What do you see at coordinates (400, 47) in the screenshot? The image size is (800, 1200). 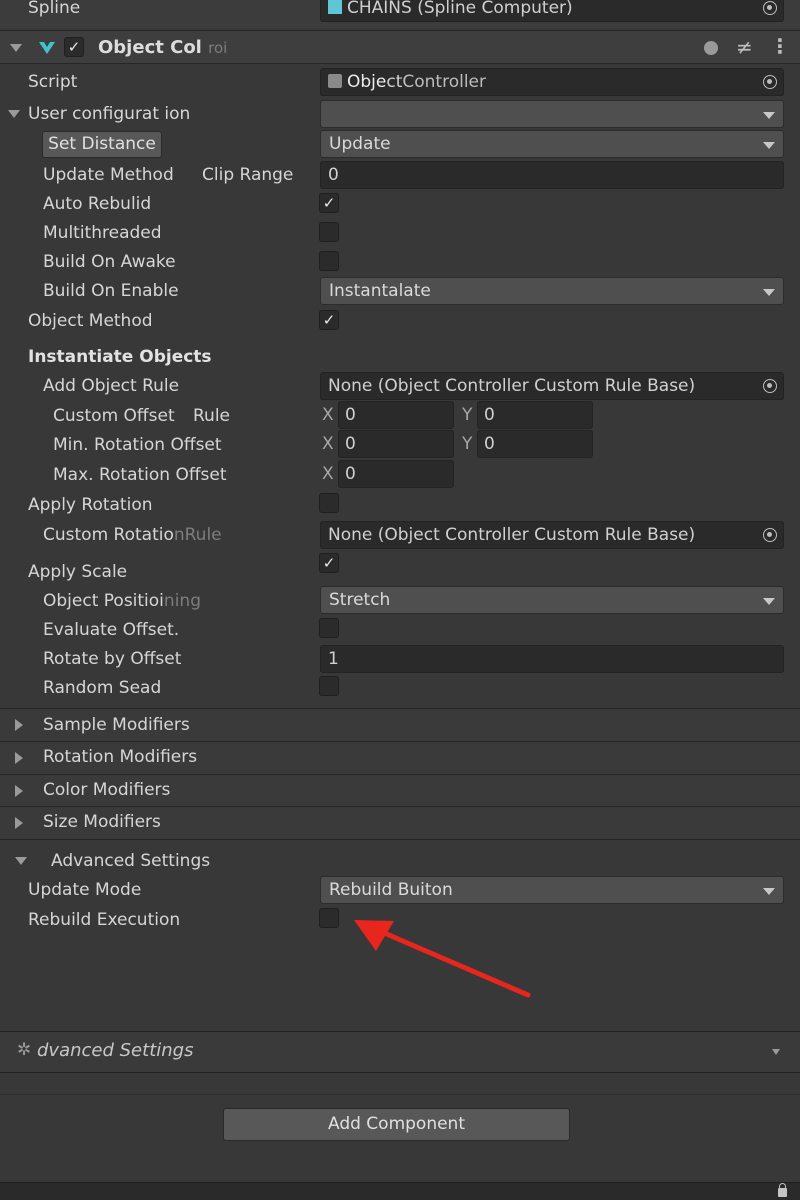 I see `component-header: ✓ Object Col roi ≠ ⋮` at bounding box center [400, 47].